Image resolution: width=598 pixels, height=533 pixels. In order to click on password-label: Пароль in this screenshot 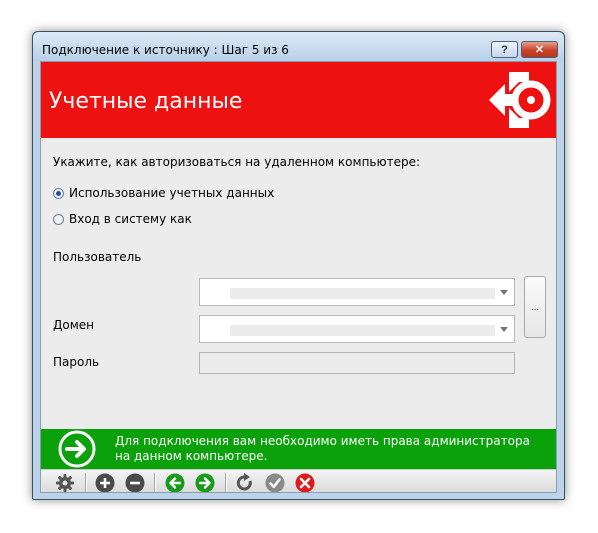, I will do `click(76, 362)`.